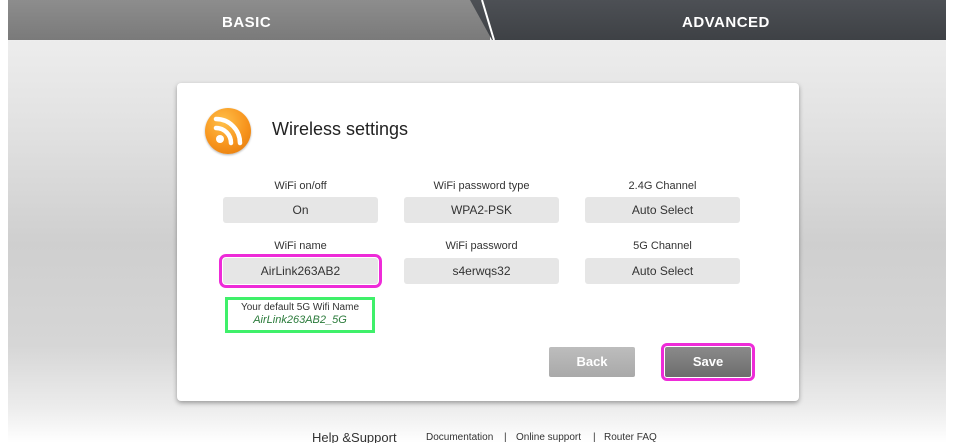 The height and width of the screenshot is (443, 954). Describe the element at coordinates (481, 271) in the screenshot. I see `wifi-password-input: s4erwqs32` at that location.